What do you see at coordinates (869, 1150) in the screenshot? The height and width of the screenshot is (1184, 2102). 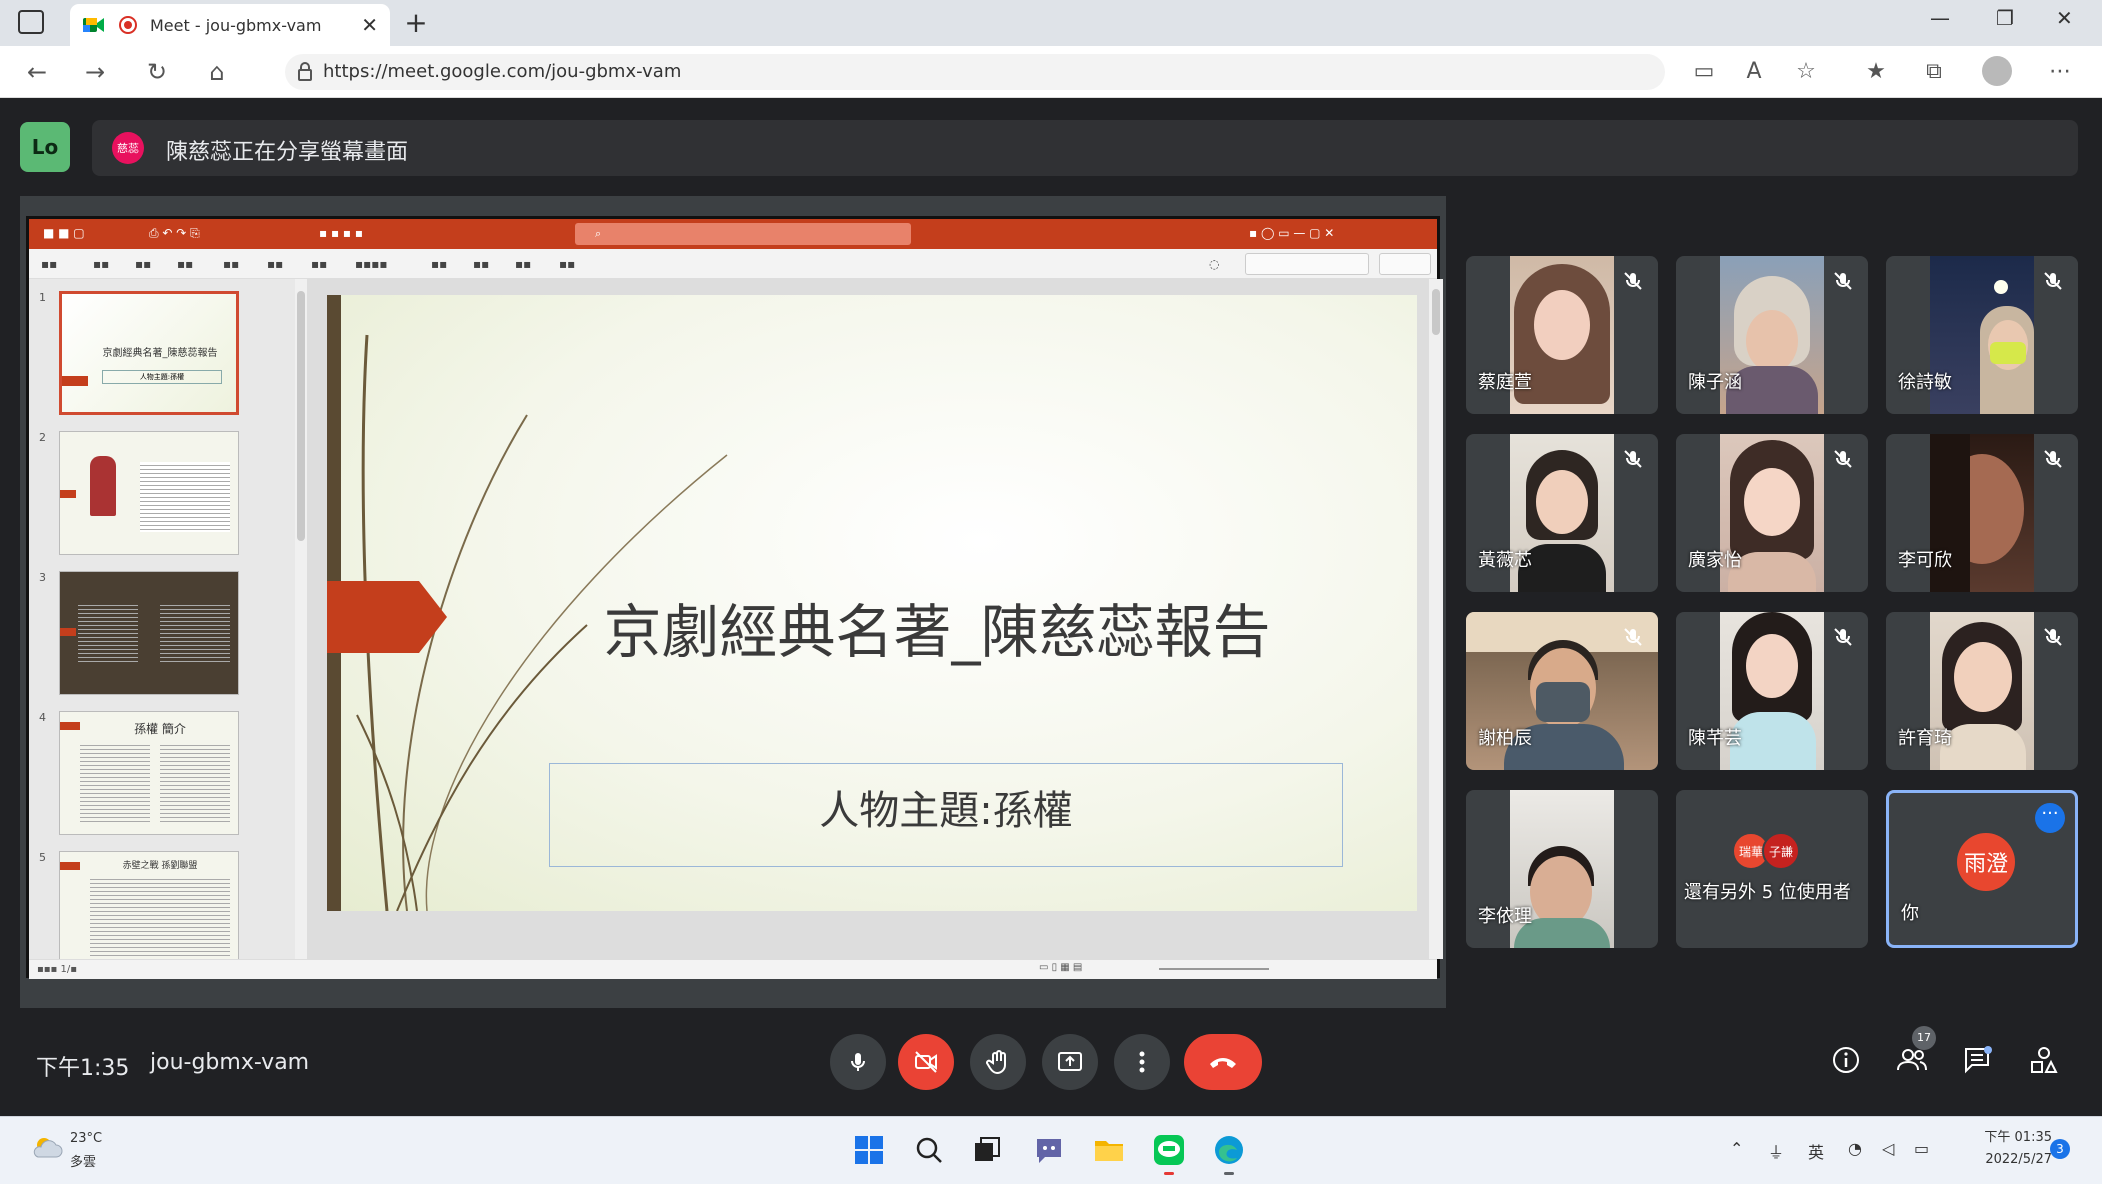 I see `start-button` at bounding box center [869, 1150].